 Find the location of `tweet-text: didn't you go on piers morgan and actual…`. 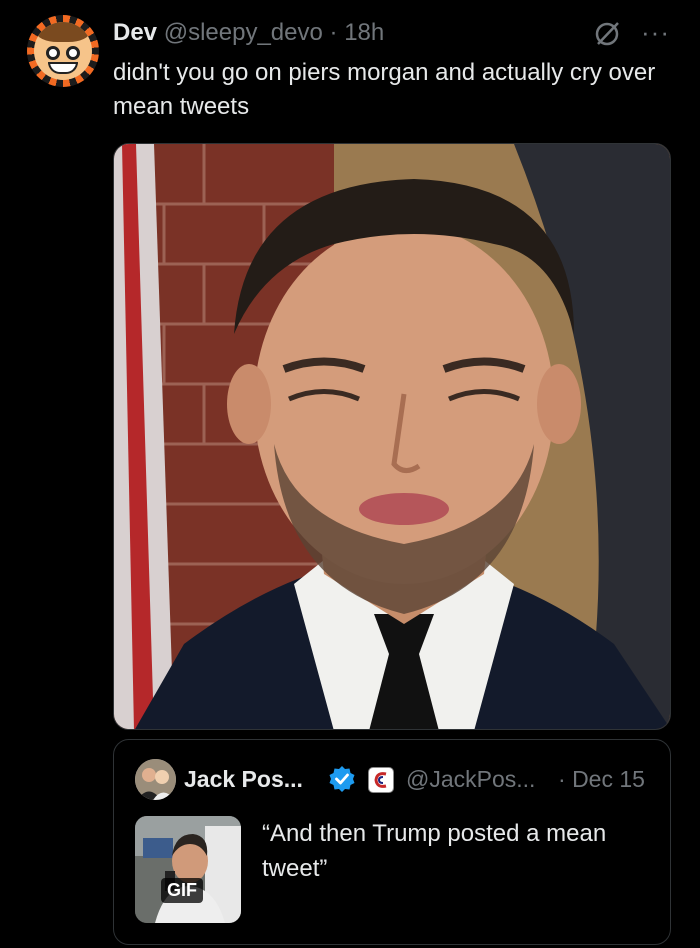

tweet-text: didn't you go on piers morgan and actual… is located at coordinates (384, 89).